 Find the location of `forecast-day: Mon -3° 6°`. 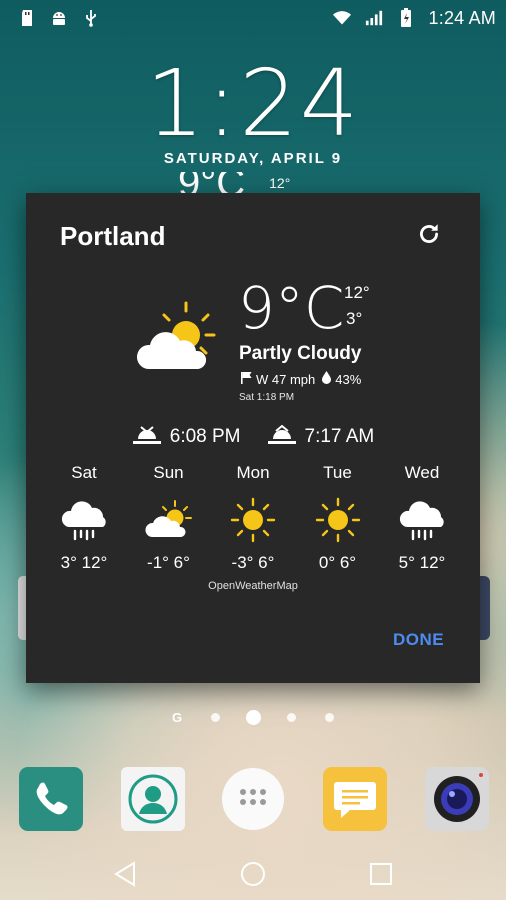

forecast-day: Mon -3° 6° is located at coordinates (253, 518).